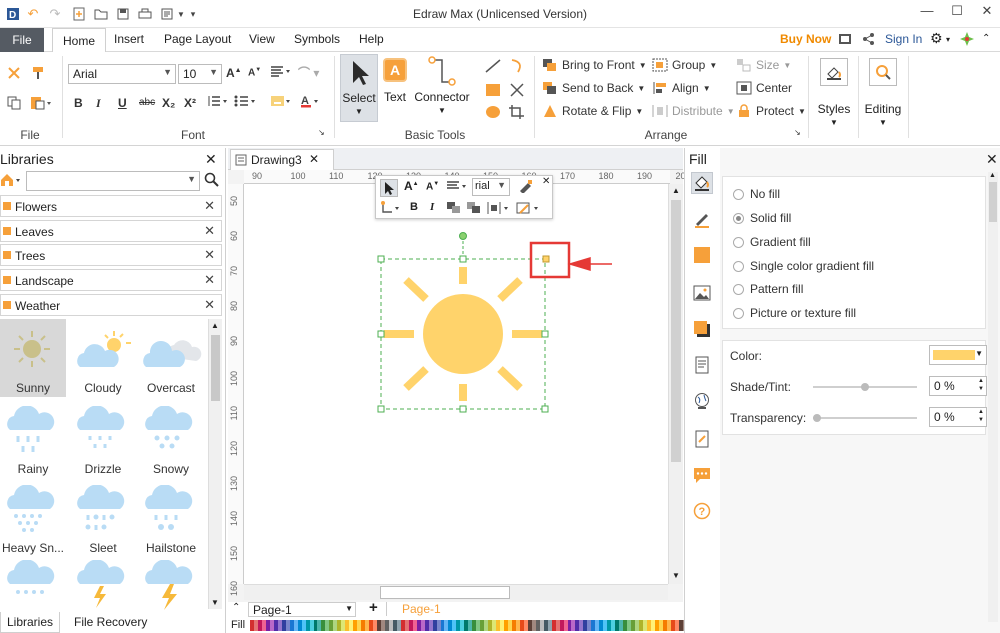  I want to click on distribute-button: Distribute ▼, so click(693, 111).